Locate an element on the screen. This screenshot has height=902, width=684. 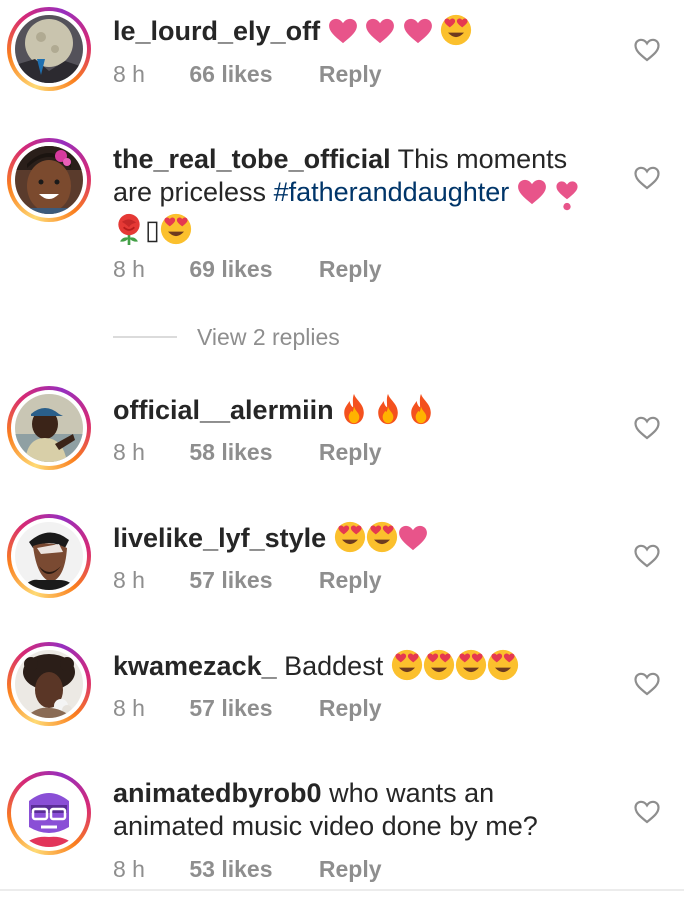
comment-text: kwamezack_ Baddest is located at coordinates (358, 666).